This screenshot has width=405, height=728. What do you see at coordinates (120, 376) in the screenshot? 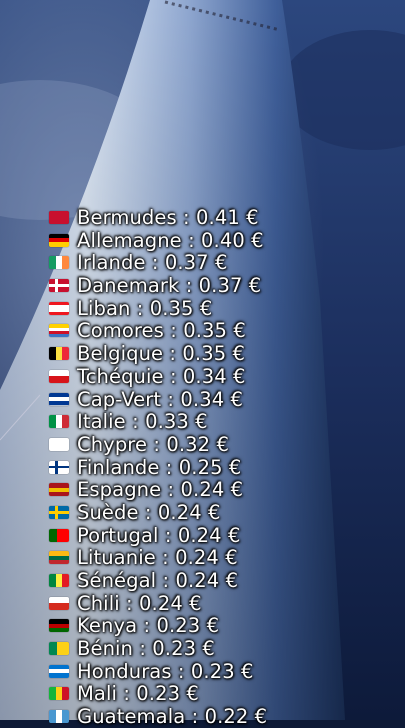
I see `country-name: Tchéquie` at bounding box center [120, 376].